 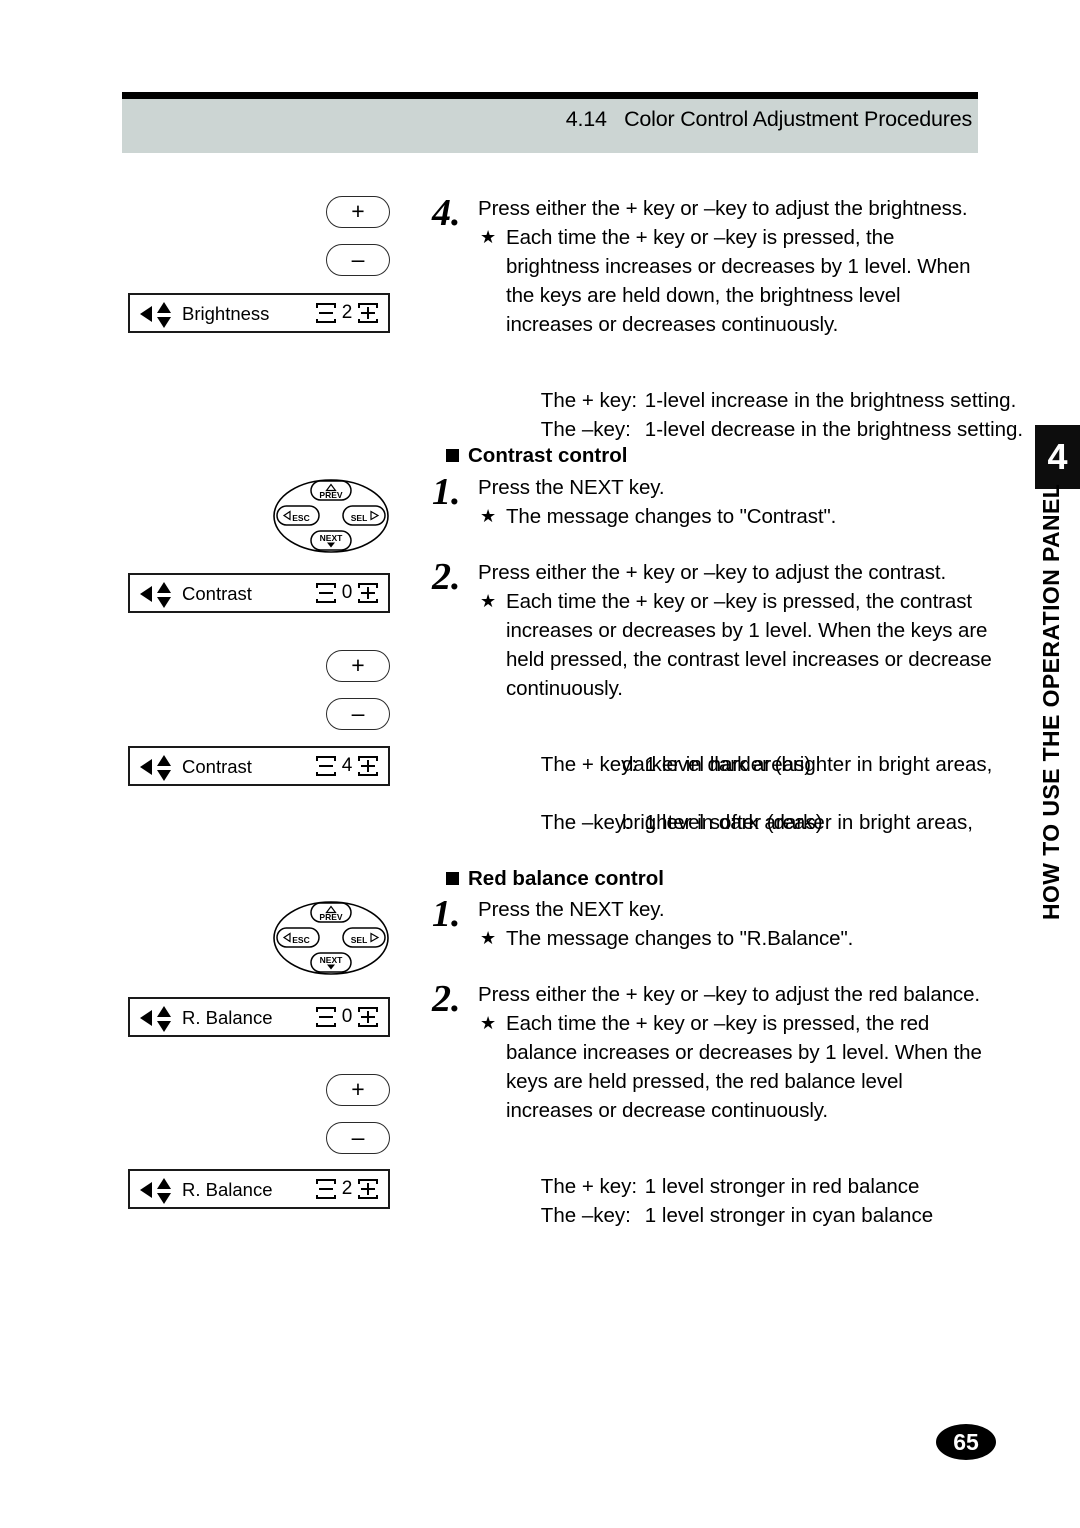 What do you see at coordinates (226, 313) in the screenshot?
I see `lcd-label-brightness: Brightness` at bounding box center [226, 313].